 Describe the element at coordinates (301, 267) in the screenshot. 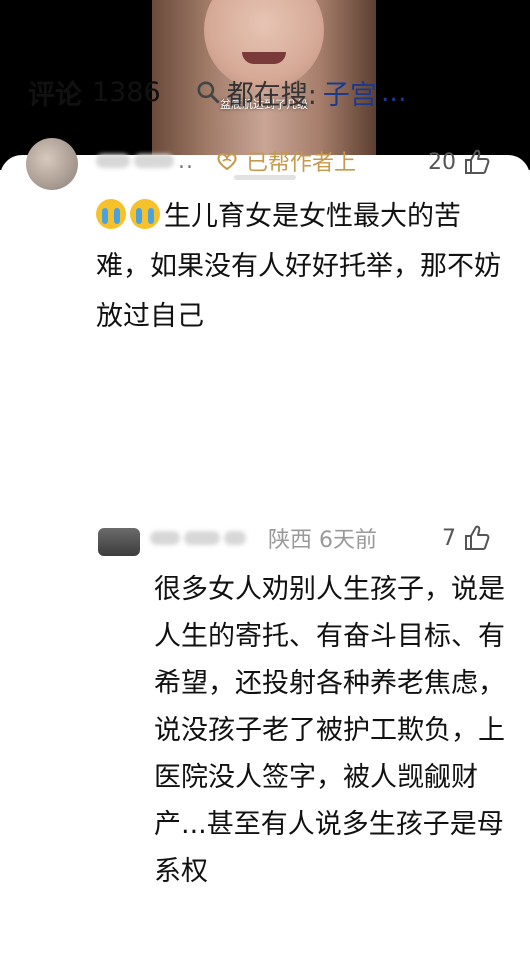

I see `comment-text: 生儿育女是女性最大的苦难，如果没有人好好托举，那不妨放过自己` at that location.